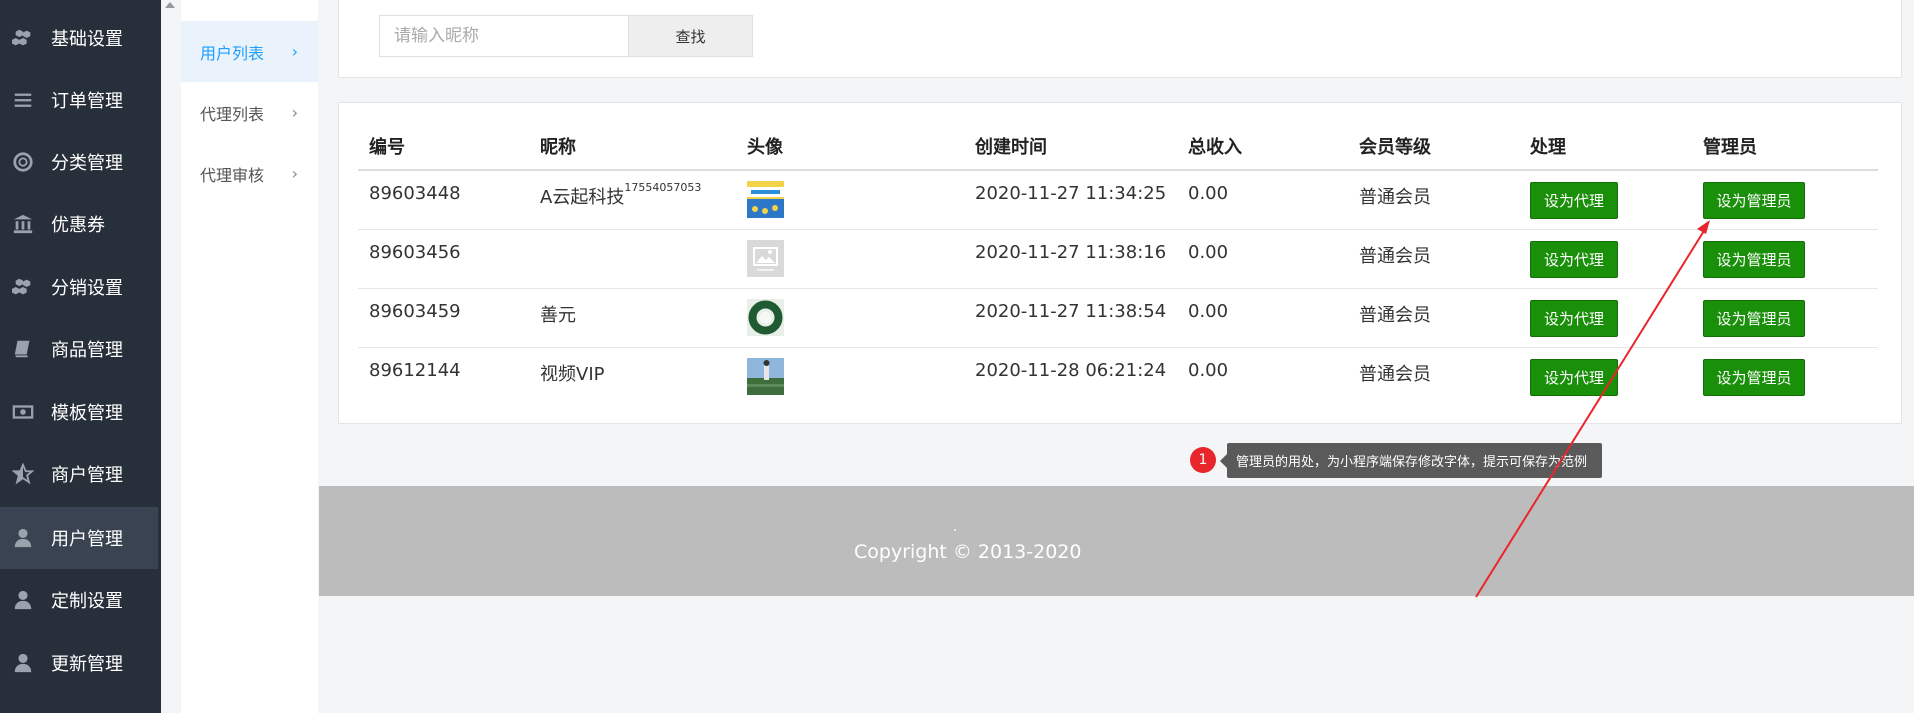 This screenshot has width=1914, height=713. Describe the element at coordinates (23, 474) in the screenshot. I see `star-half-icon` at that location.